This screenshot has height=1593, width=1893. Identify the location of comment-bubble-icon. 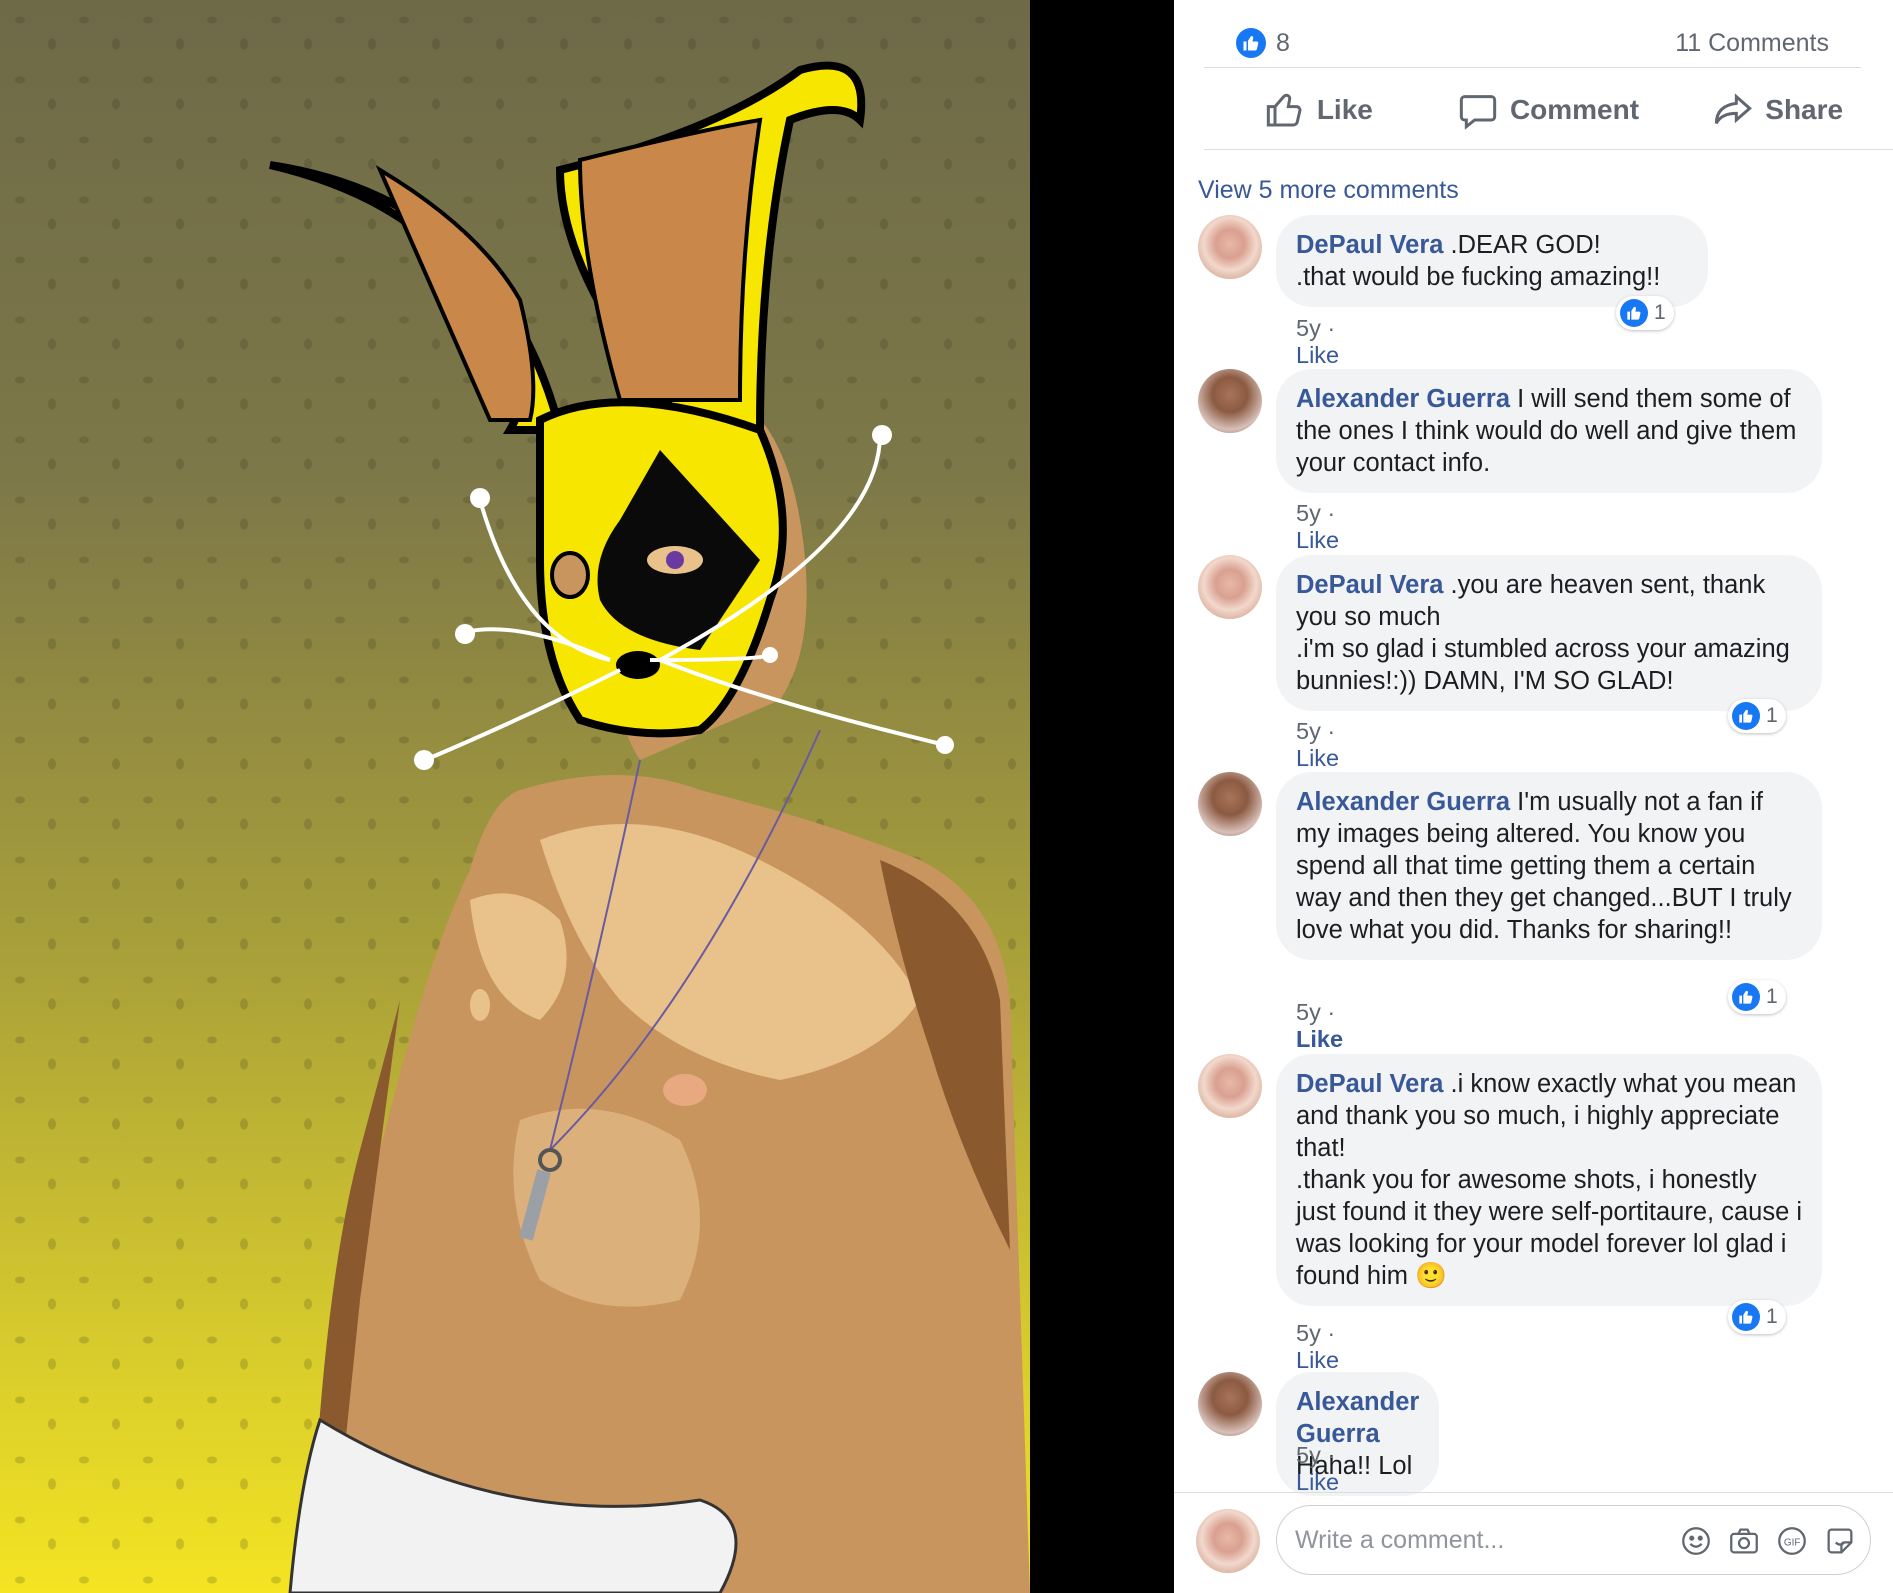
(1478, 112).